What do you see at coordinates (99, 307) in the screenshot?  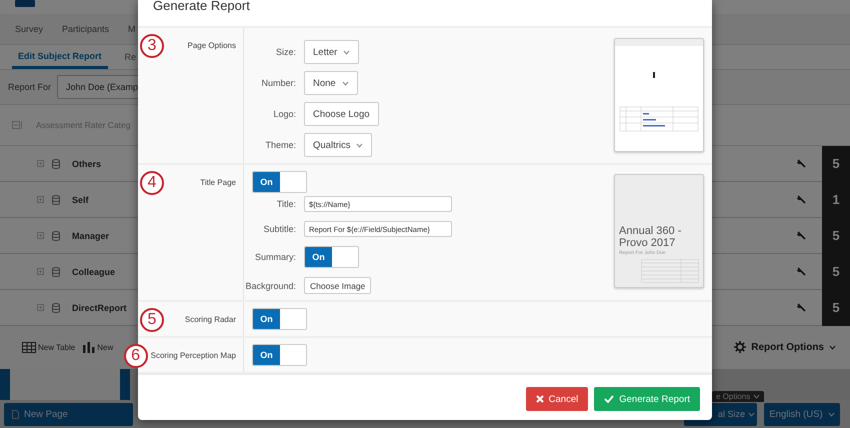 I see `category-name: DirectReport` at bounding box center [99, 307].